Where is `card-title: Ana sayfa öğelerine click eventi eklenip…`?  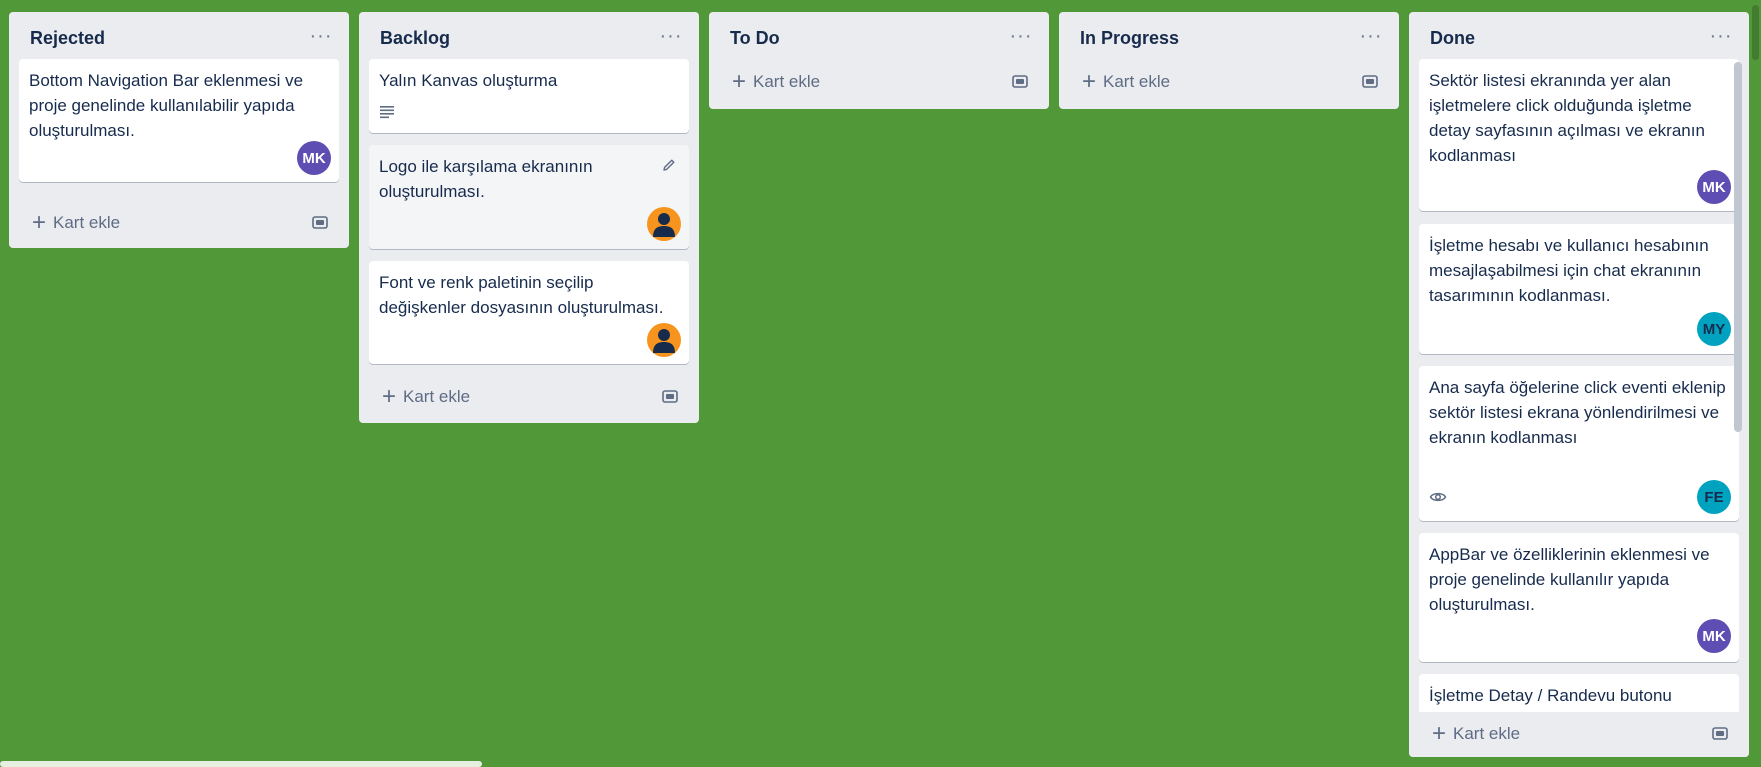 card-title: Ana sayfa öğelerine click eventi eklenip… is located at coordinates (1577, 412).